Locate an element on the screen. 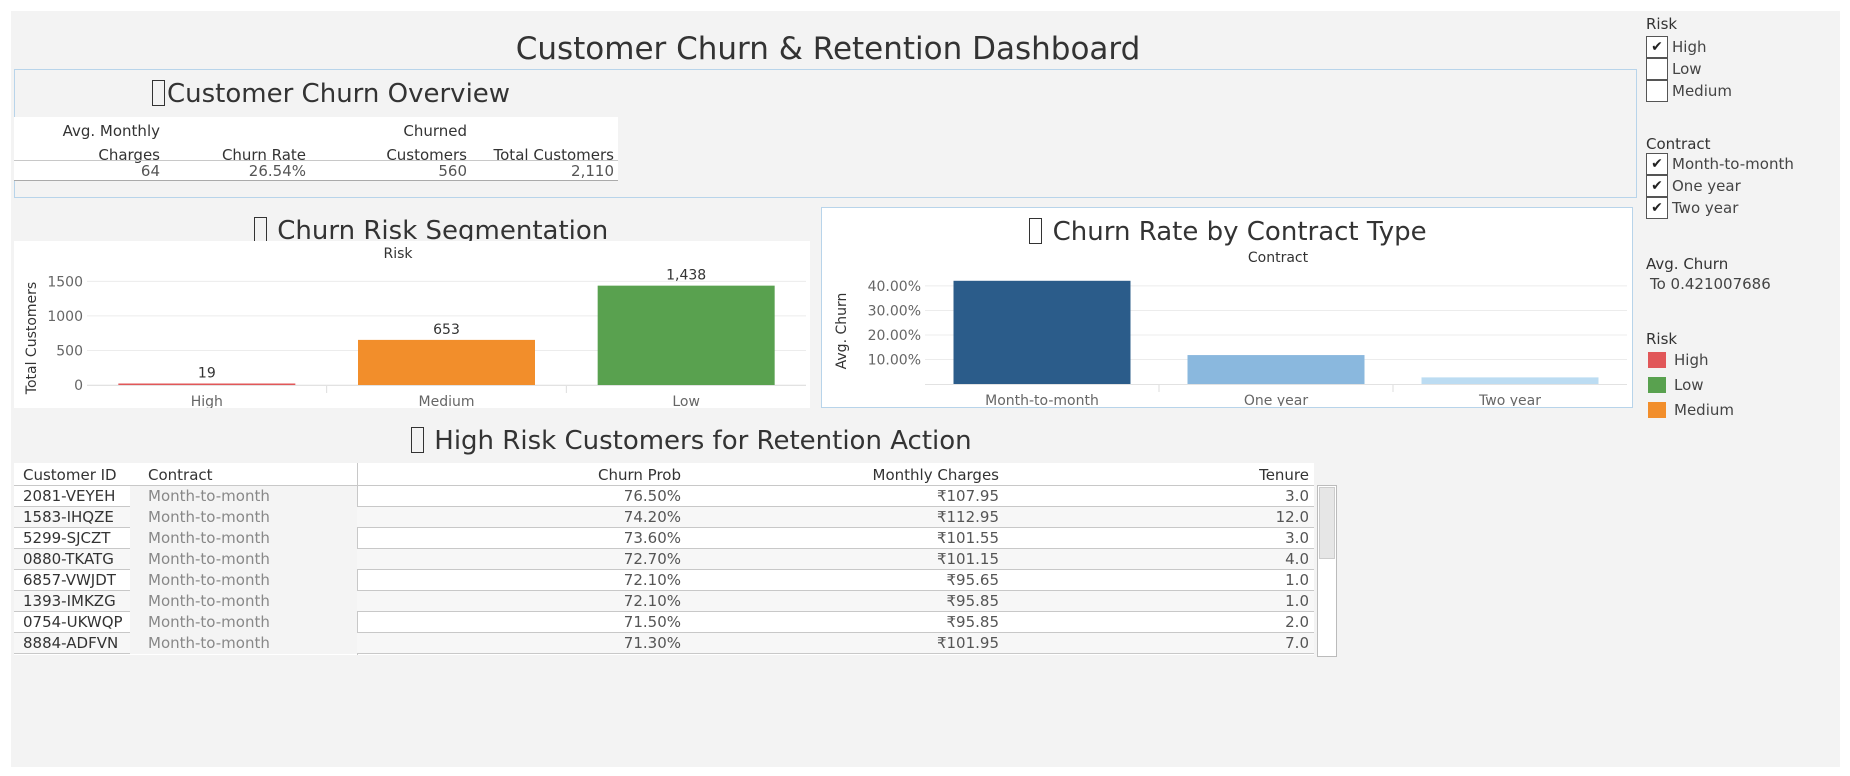 The width and height of the screenshot is (1850, 776). column-header-customer-id: Customer ID is located at coordinates (70, 475).